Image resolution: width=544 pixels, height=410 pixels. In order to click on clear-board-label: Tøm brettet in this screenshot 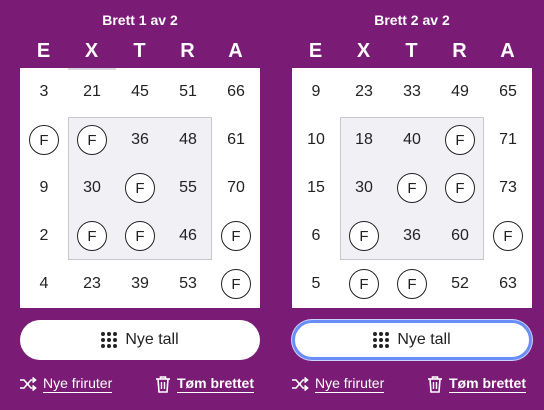, I will do `click(215, 384)`.